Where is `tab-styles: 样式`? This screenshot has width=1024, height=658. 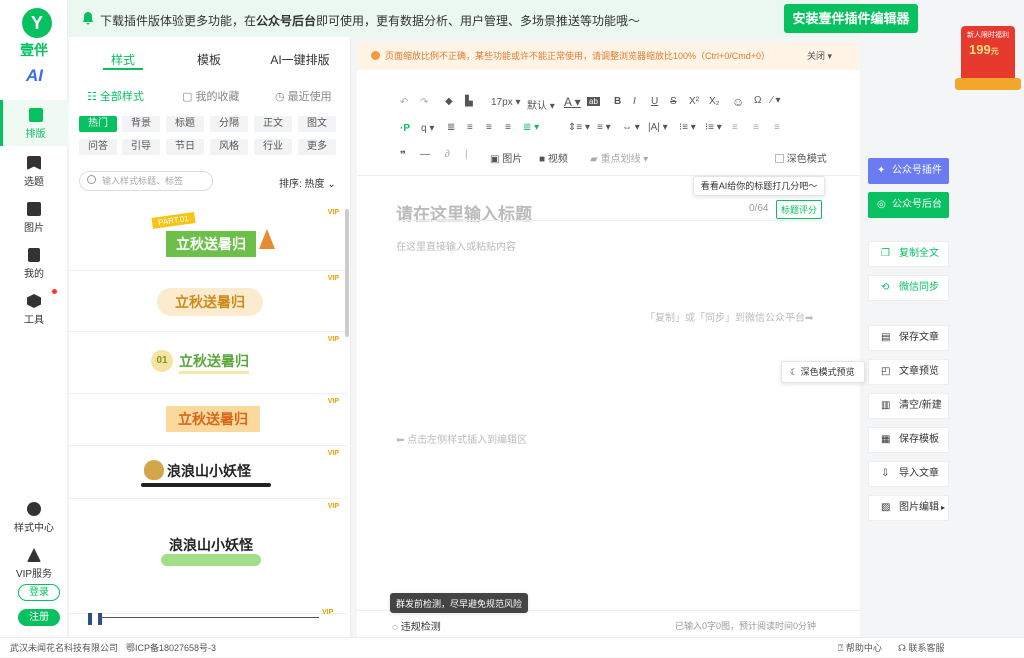 tab-styles: 样式 is located at coordinates (123, 59).